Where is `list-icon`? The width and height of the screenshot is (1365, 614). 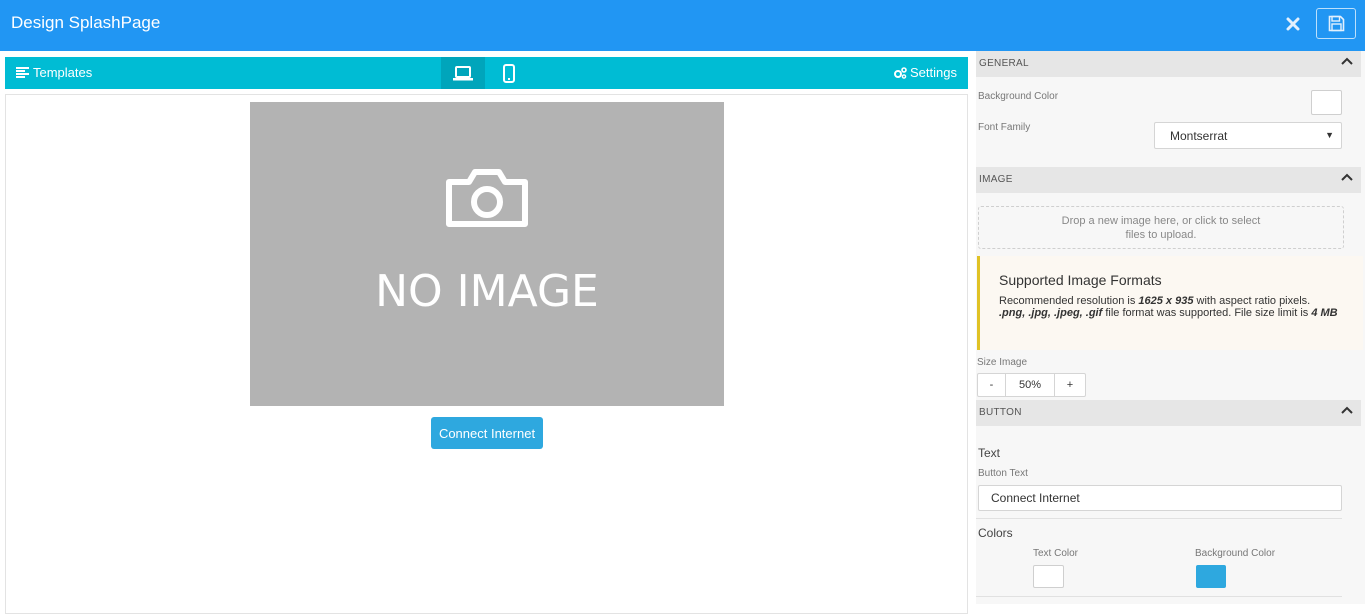
list-icon is located at coordinates (22, 72).